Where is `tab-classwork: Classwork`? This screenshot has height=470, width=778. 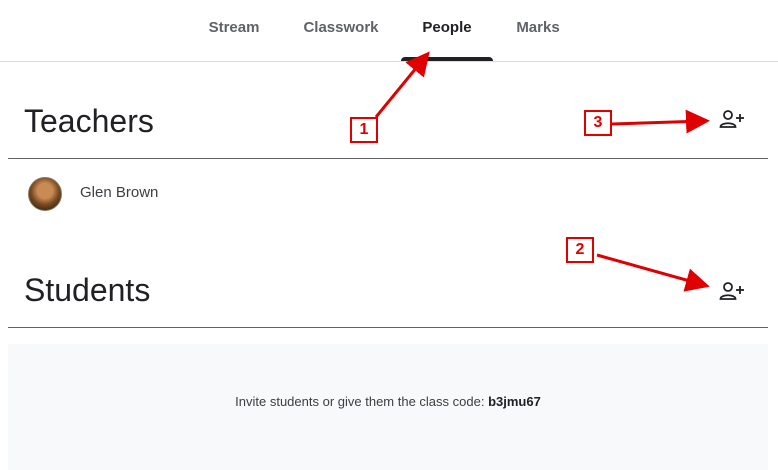 tab-classwork: Classwork is located at coordinates (341, 30).